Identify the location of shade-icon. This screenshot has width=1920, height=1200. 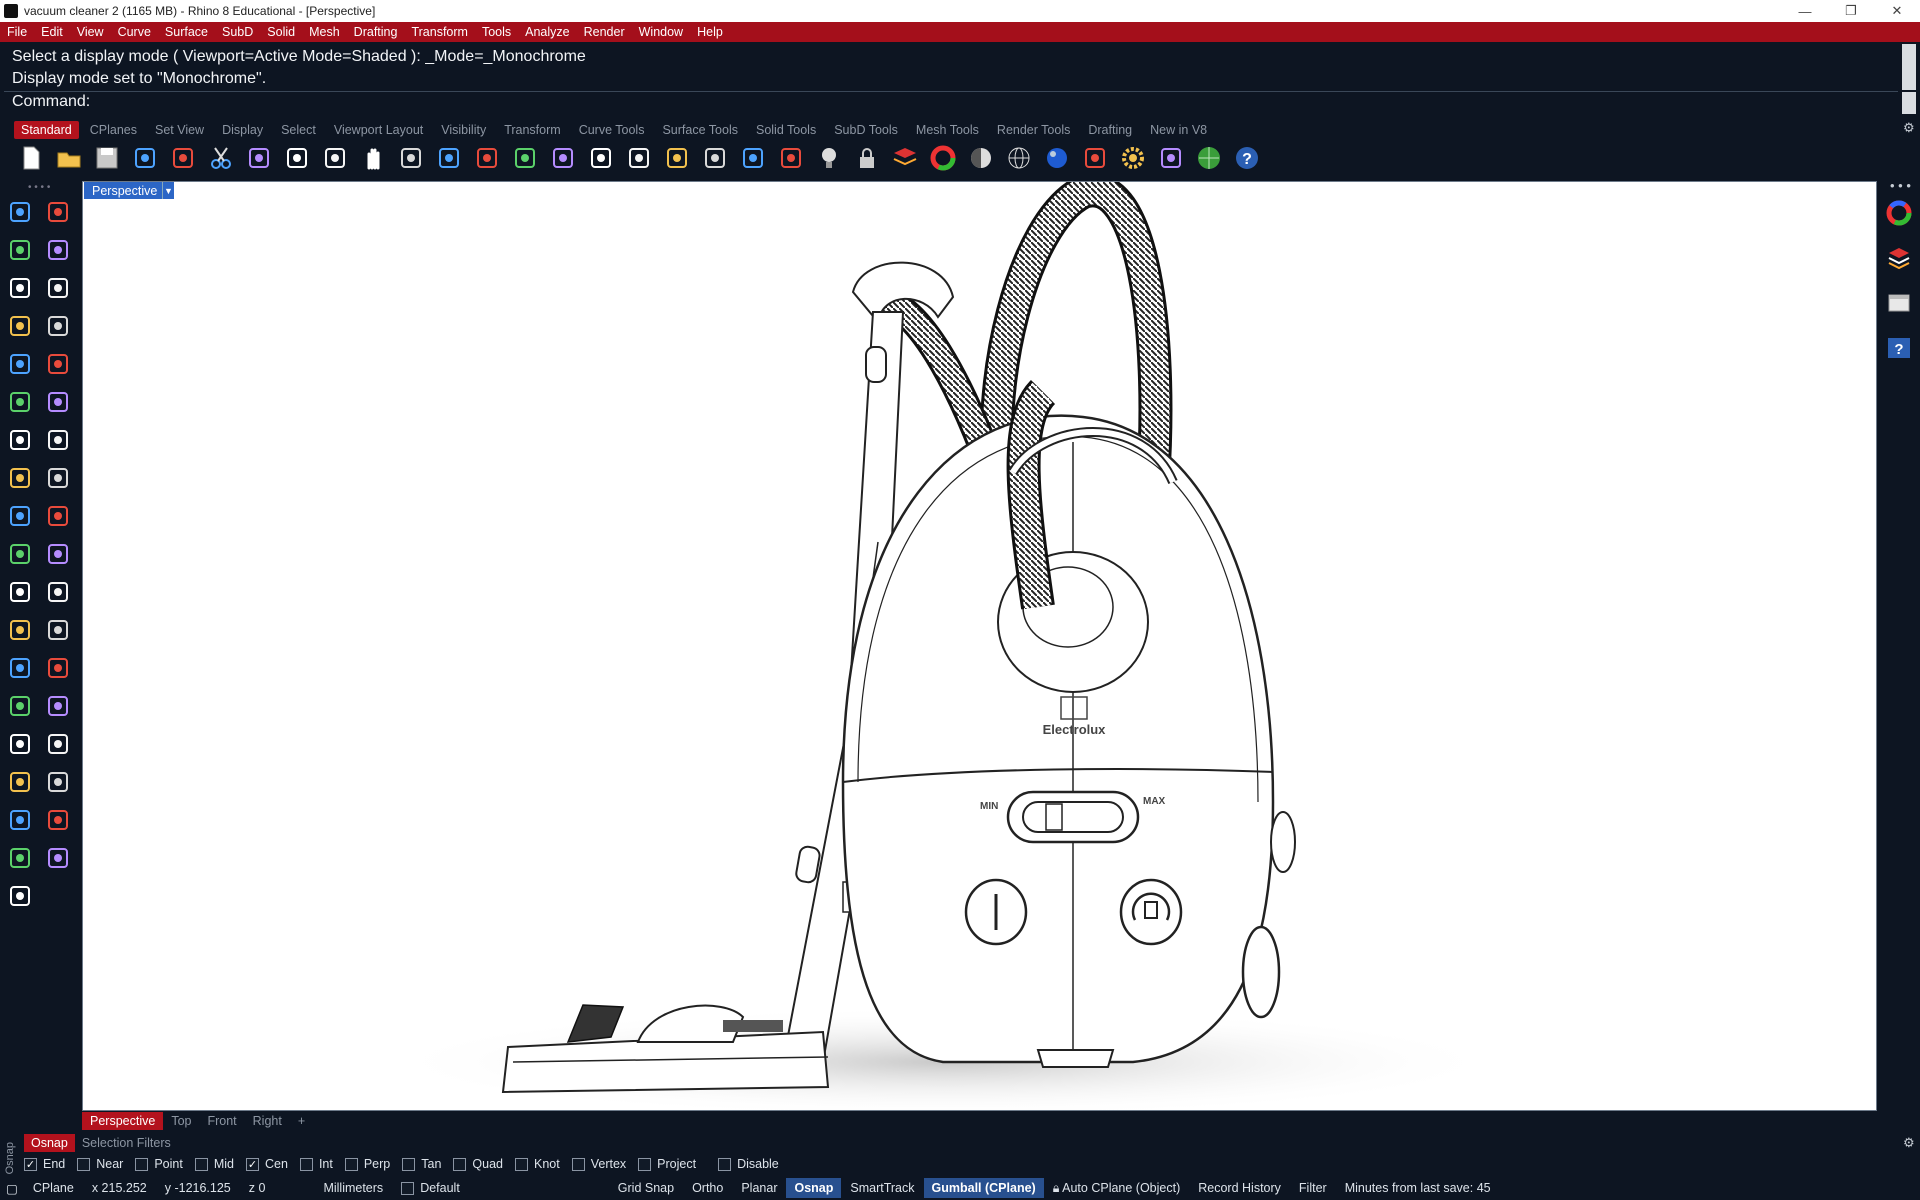
(58, 858).